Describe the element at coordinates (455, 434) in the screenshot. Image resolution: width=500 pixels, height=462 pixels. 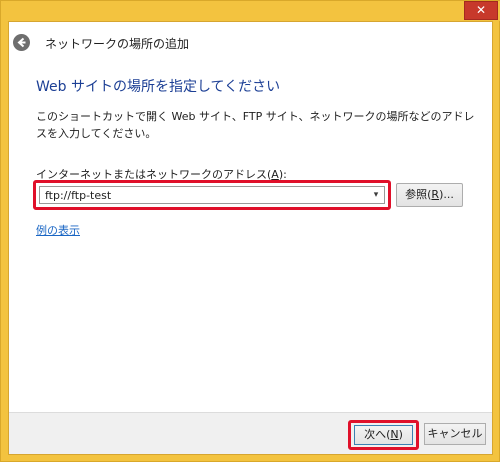
I see `cancel-button: キャンセル` at that location.